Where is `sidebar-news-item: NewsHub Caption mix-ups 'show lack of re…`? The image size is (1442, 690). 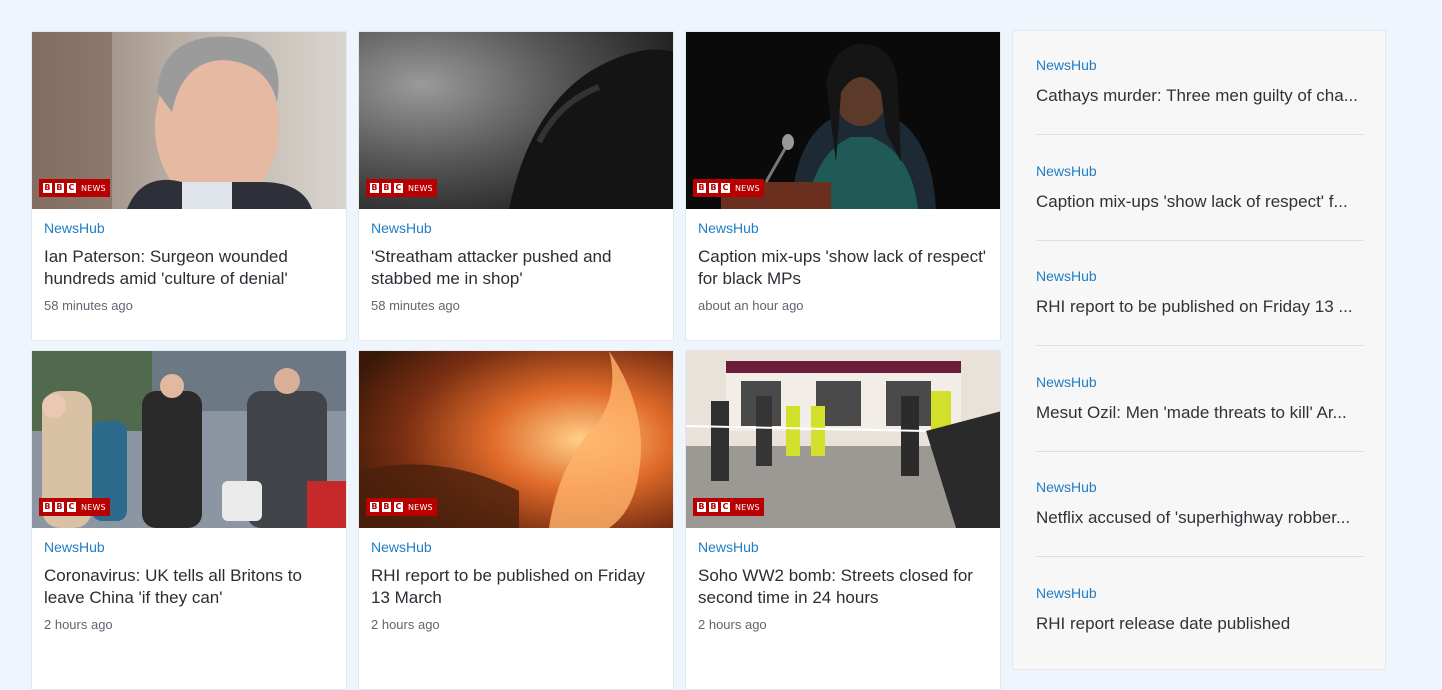 sidebar-news-item: NewsHub Caption mix-ups 'show lack of re… is located at coordinates (1200, 187).